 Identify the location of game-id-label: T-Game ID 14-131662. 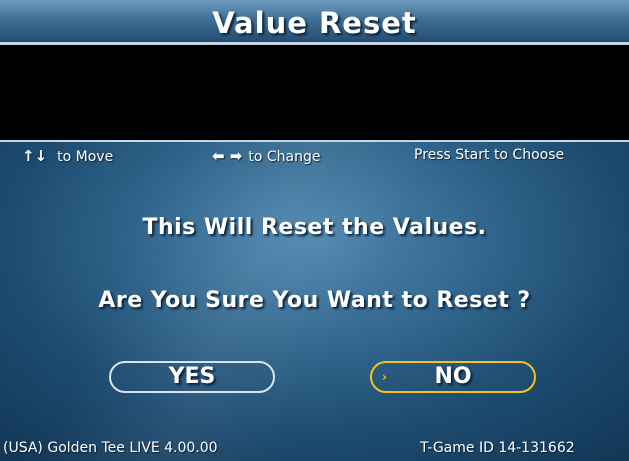
(497, 448).